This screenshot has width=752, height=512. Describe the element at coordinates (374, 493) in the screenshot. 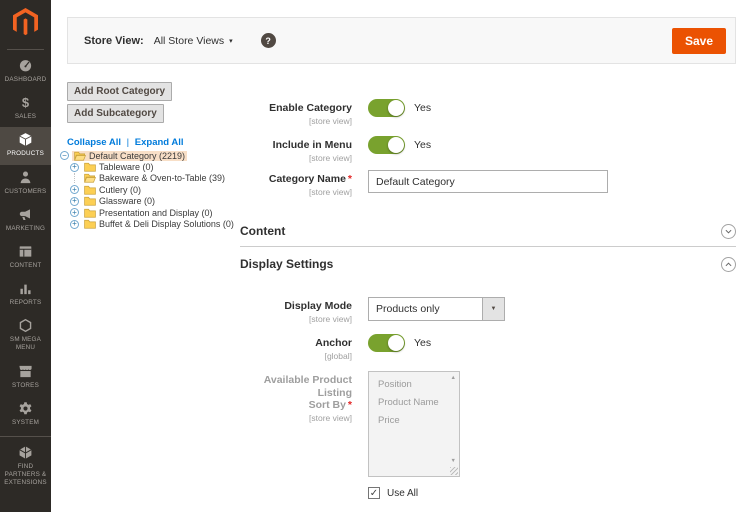

I see `use-all-checkbox: ✓` at that location.